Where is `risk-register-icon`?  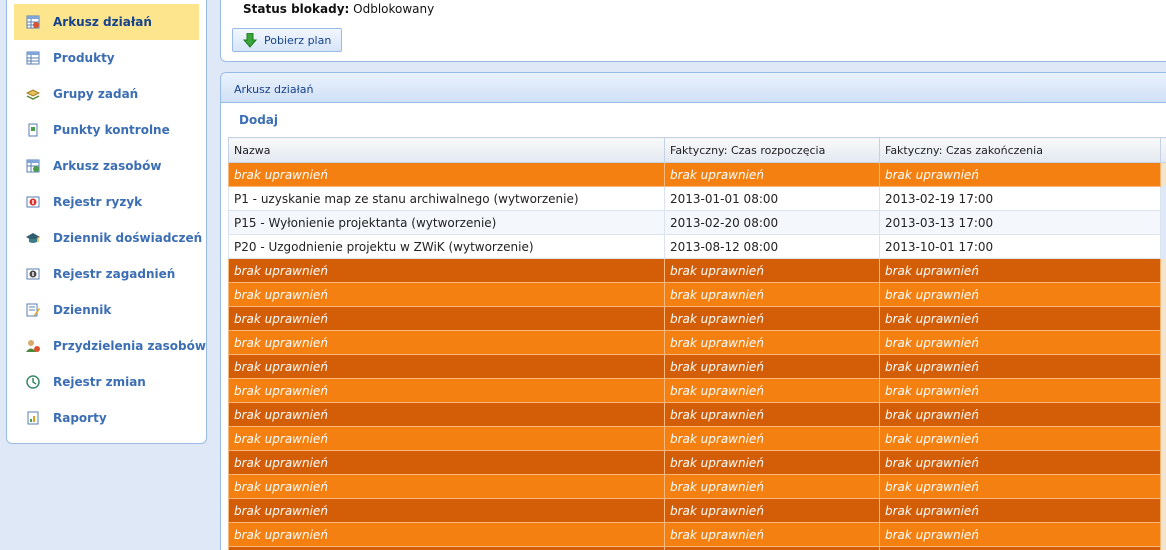 risk-register-icon is located at coordinates (33, 202).